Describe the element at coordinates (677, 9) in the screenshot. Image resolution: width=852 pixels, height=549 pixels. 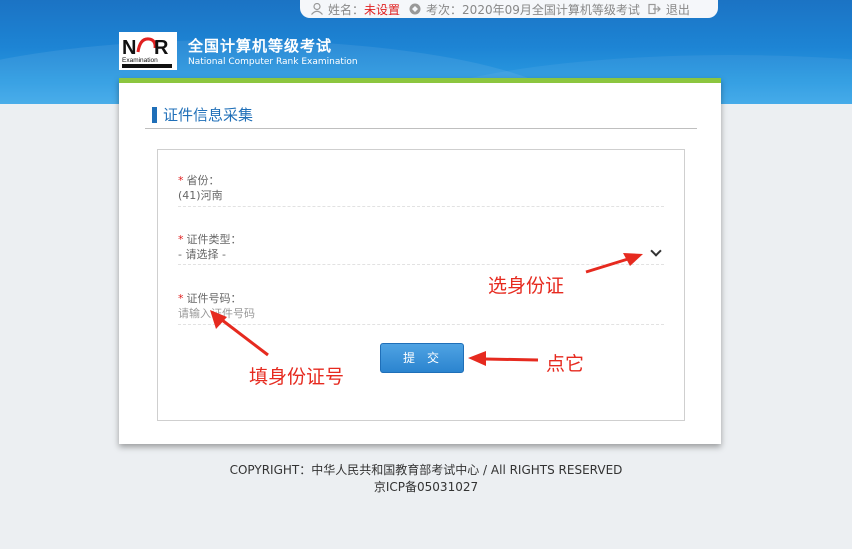
I see `logout-label: 退出` at that location.